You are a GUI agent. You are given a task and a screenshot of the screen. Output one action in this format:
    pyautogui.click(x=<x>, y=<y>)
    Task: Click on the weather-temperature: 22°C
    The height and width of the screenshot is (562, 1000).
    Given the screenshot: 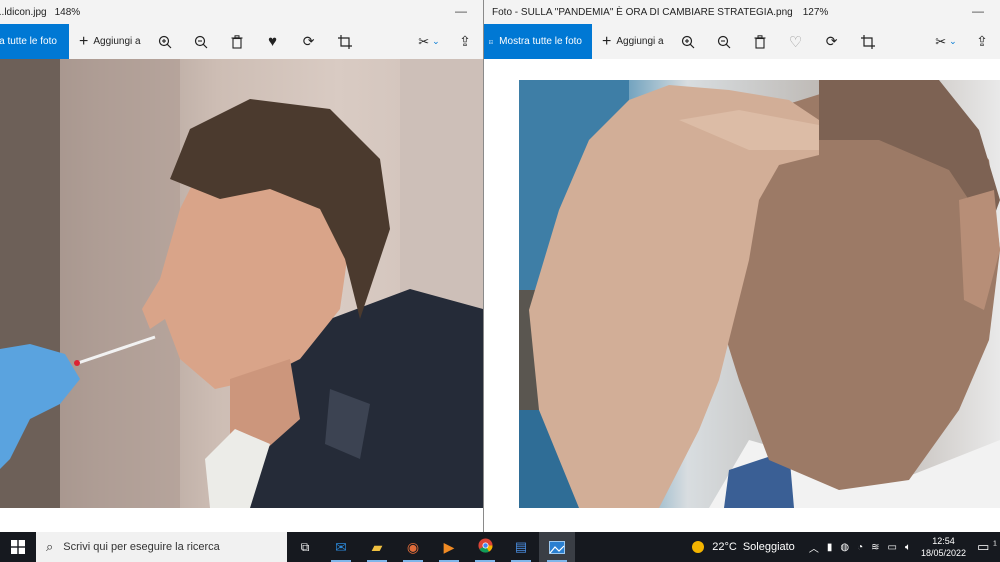 What is the action you would take?
    pyautogui.click(x=724, y=547)
    